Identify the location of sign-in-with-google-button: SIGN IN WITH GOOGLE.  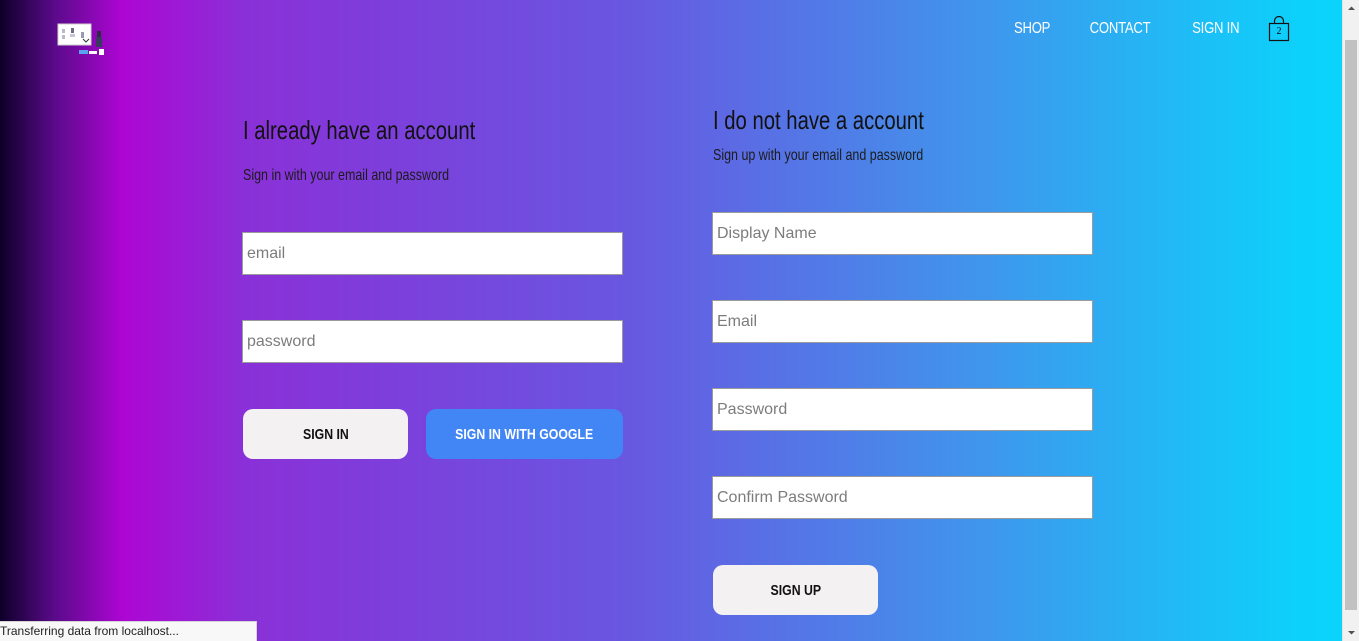
(524, 434).